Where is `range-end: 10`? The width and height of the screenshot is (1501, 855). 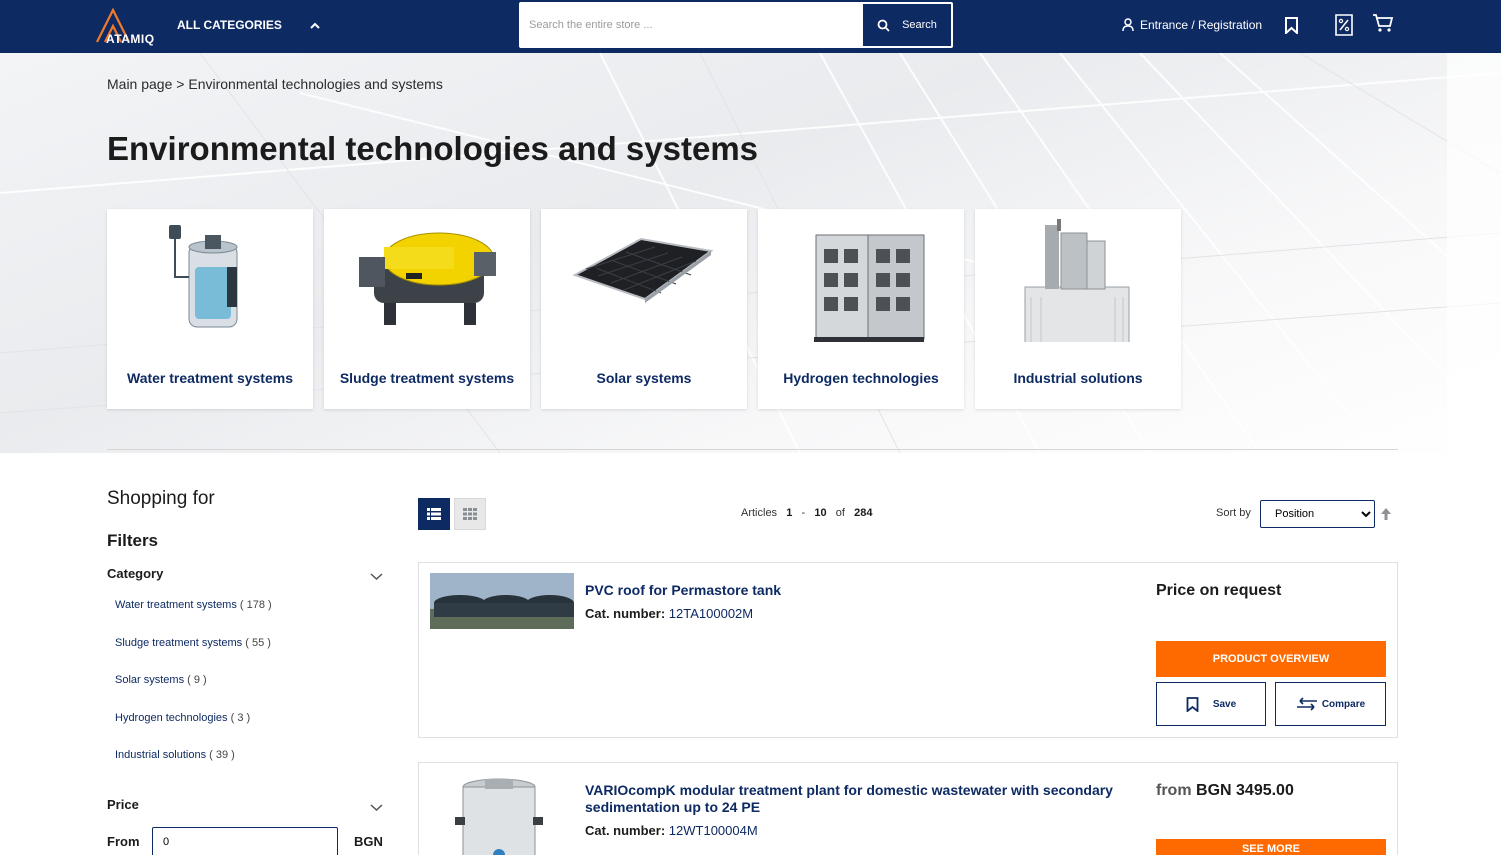
range-end: 10 is located at coordinates (820, 513).